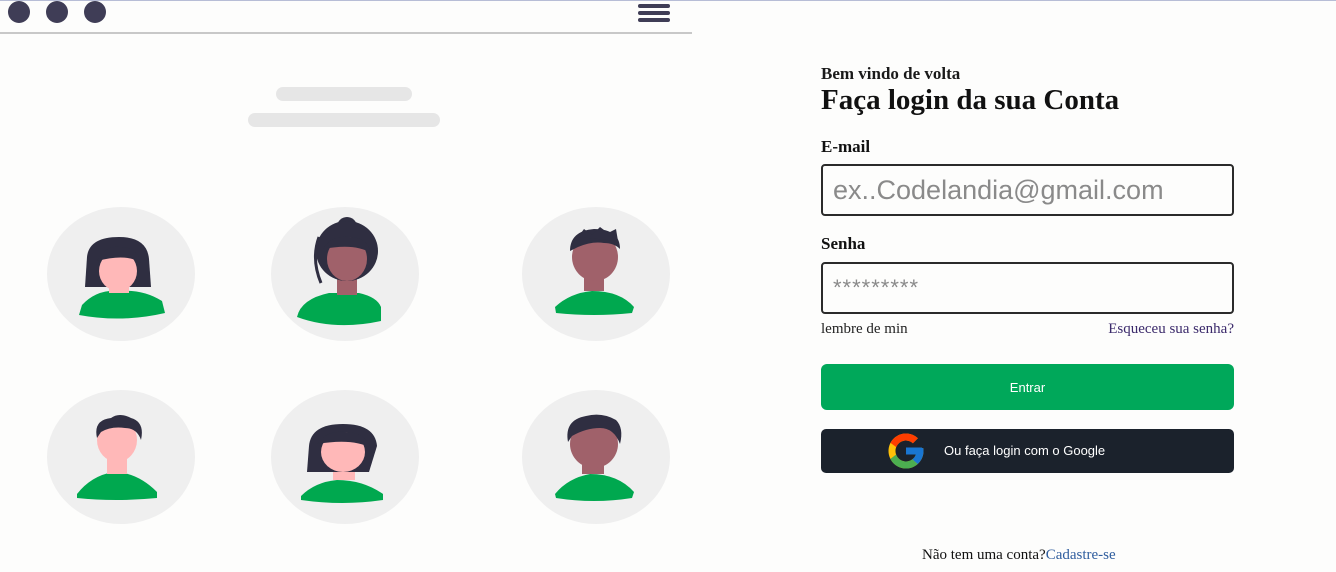  I want to click on google-login-label: Ou faça login com o Google, so click(1025, 450).